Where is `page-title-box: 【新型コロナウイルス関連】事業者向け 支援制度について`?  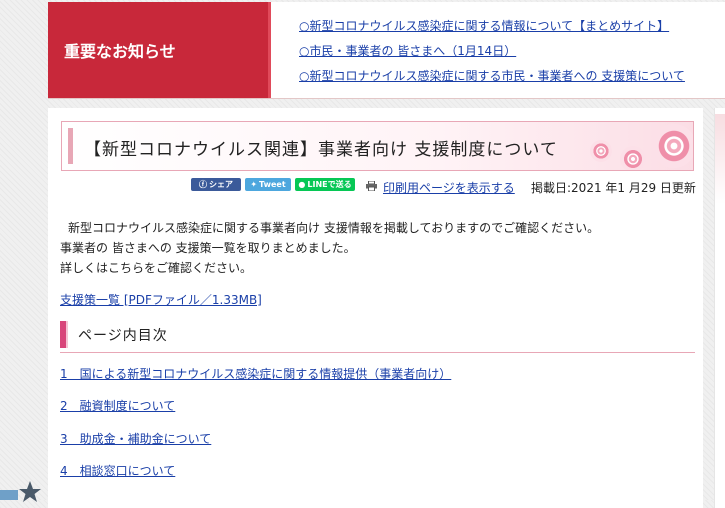 page-title-box: 【新型コロナウイルス関連】事業者向け 支援制度について is located at coordinates (377, 146).